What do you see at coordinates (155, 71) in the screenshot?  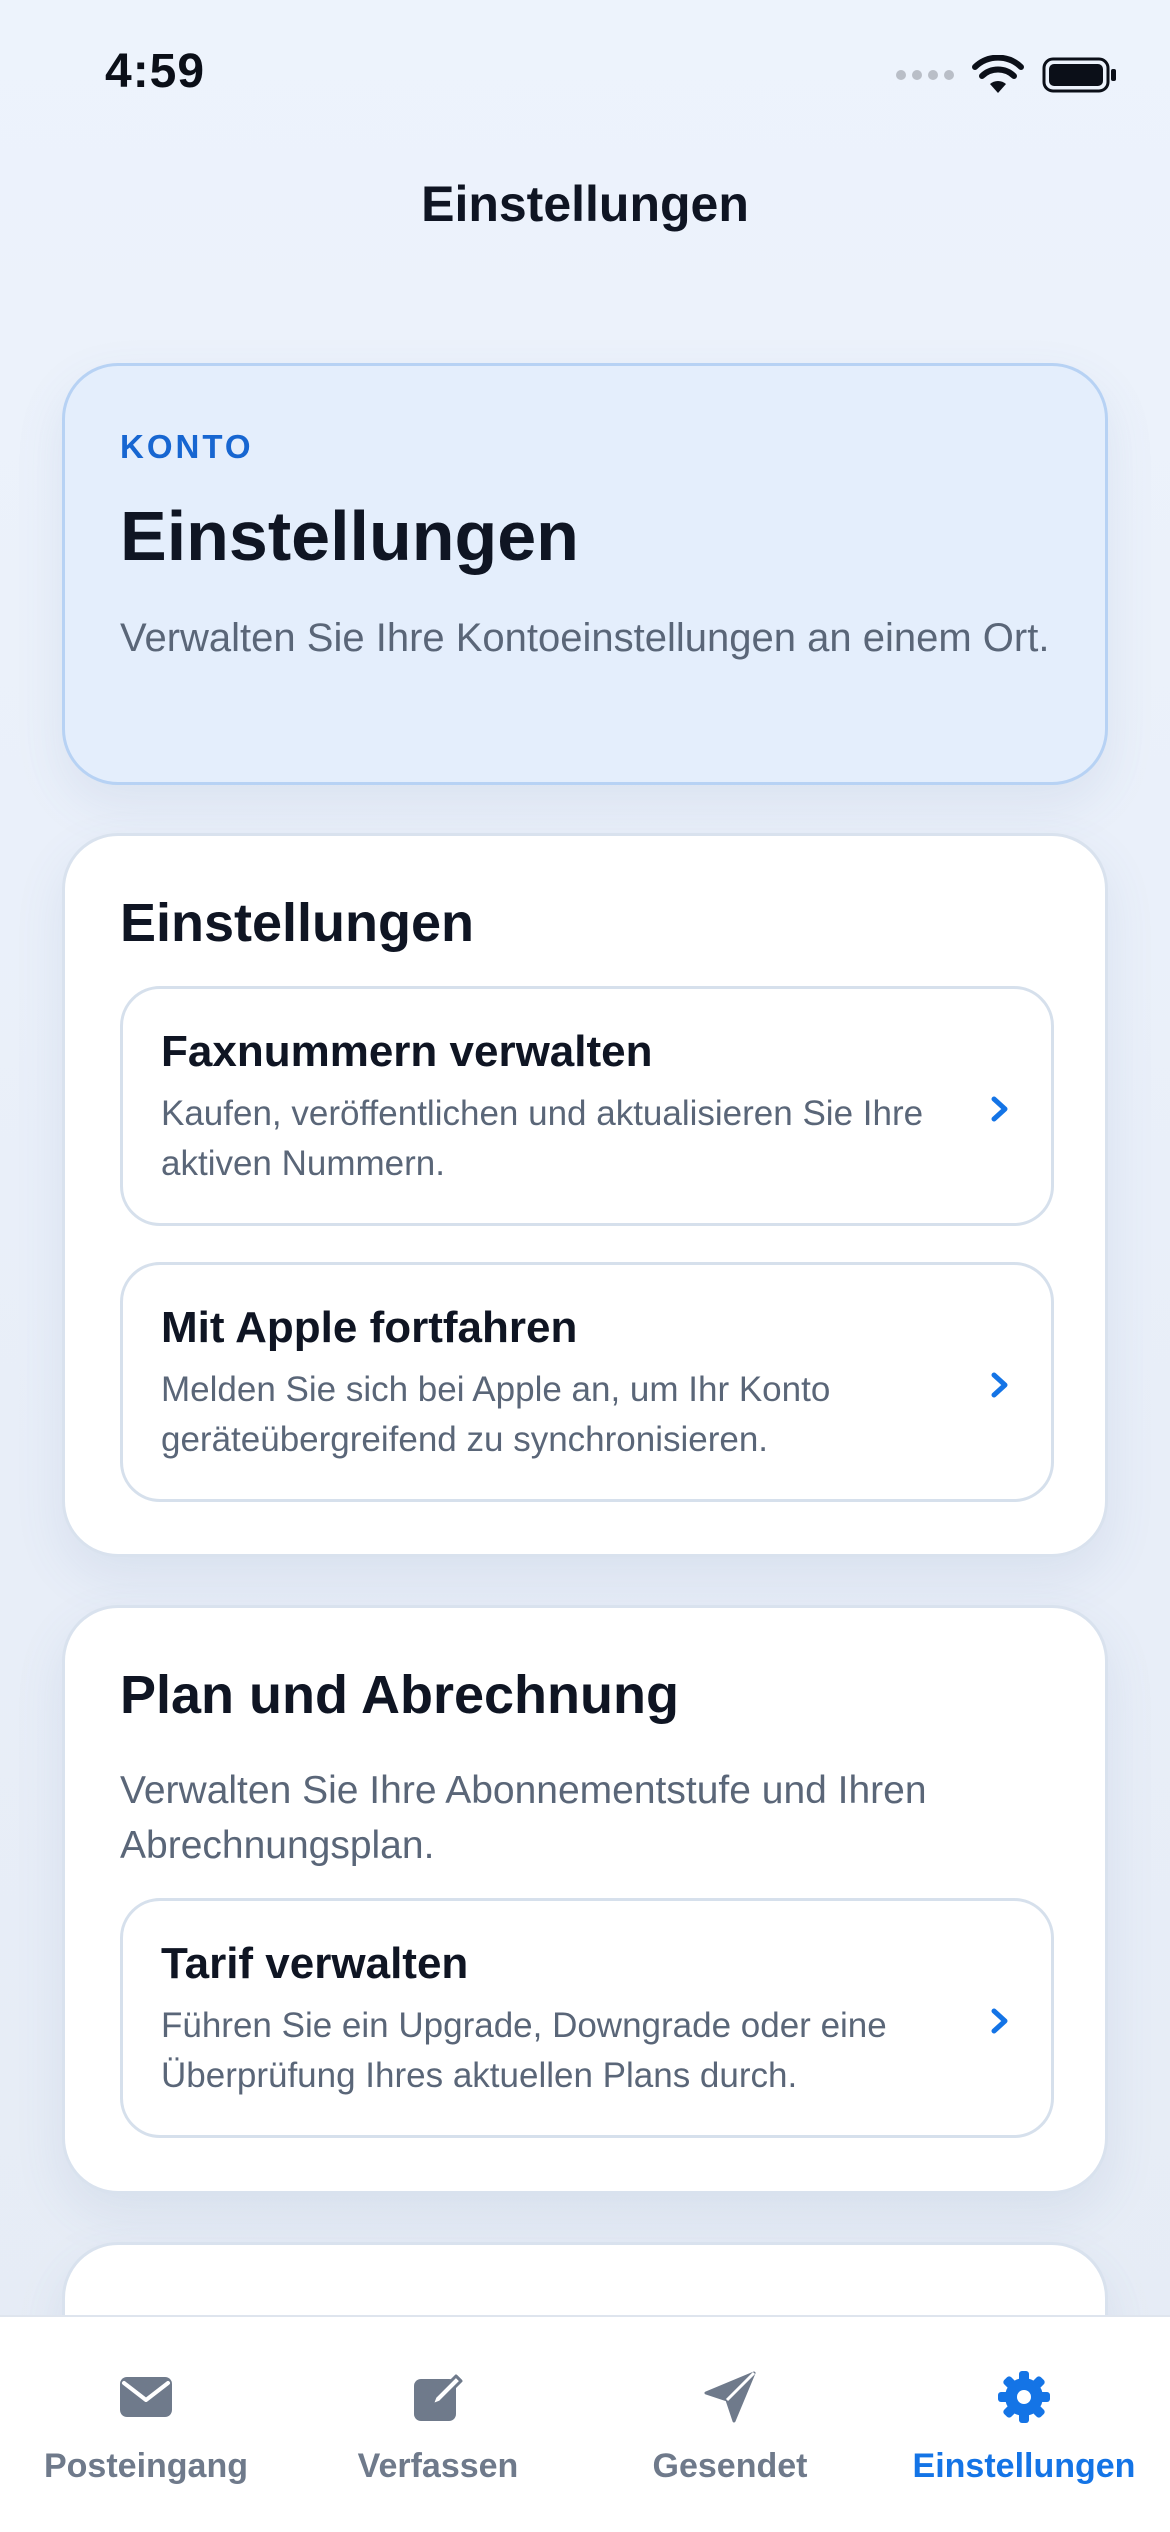 I see `status-time: 4:59` at bounding box center [155, 71].